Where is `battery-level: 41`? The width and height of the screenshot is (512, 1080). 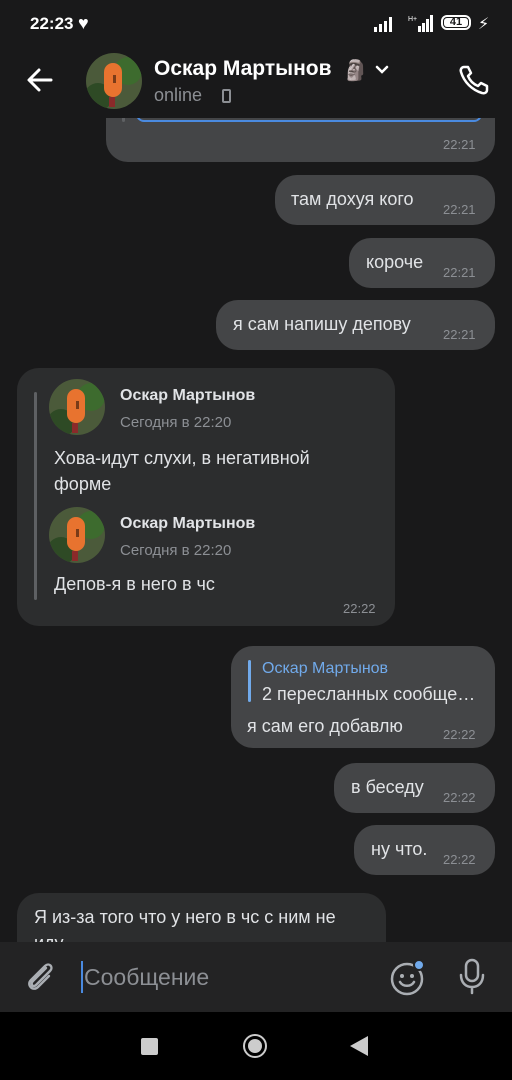 battery-level: 41 is located at coordinates (456, 22).